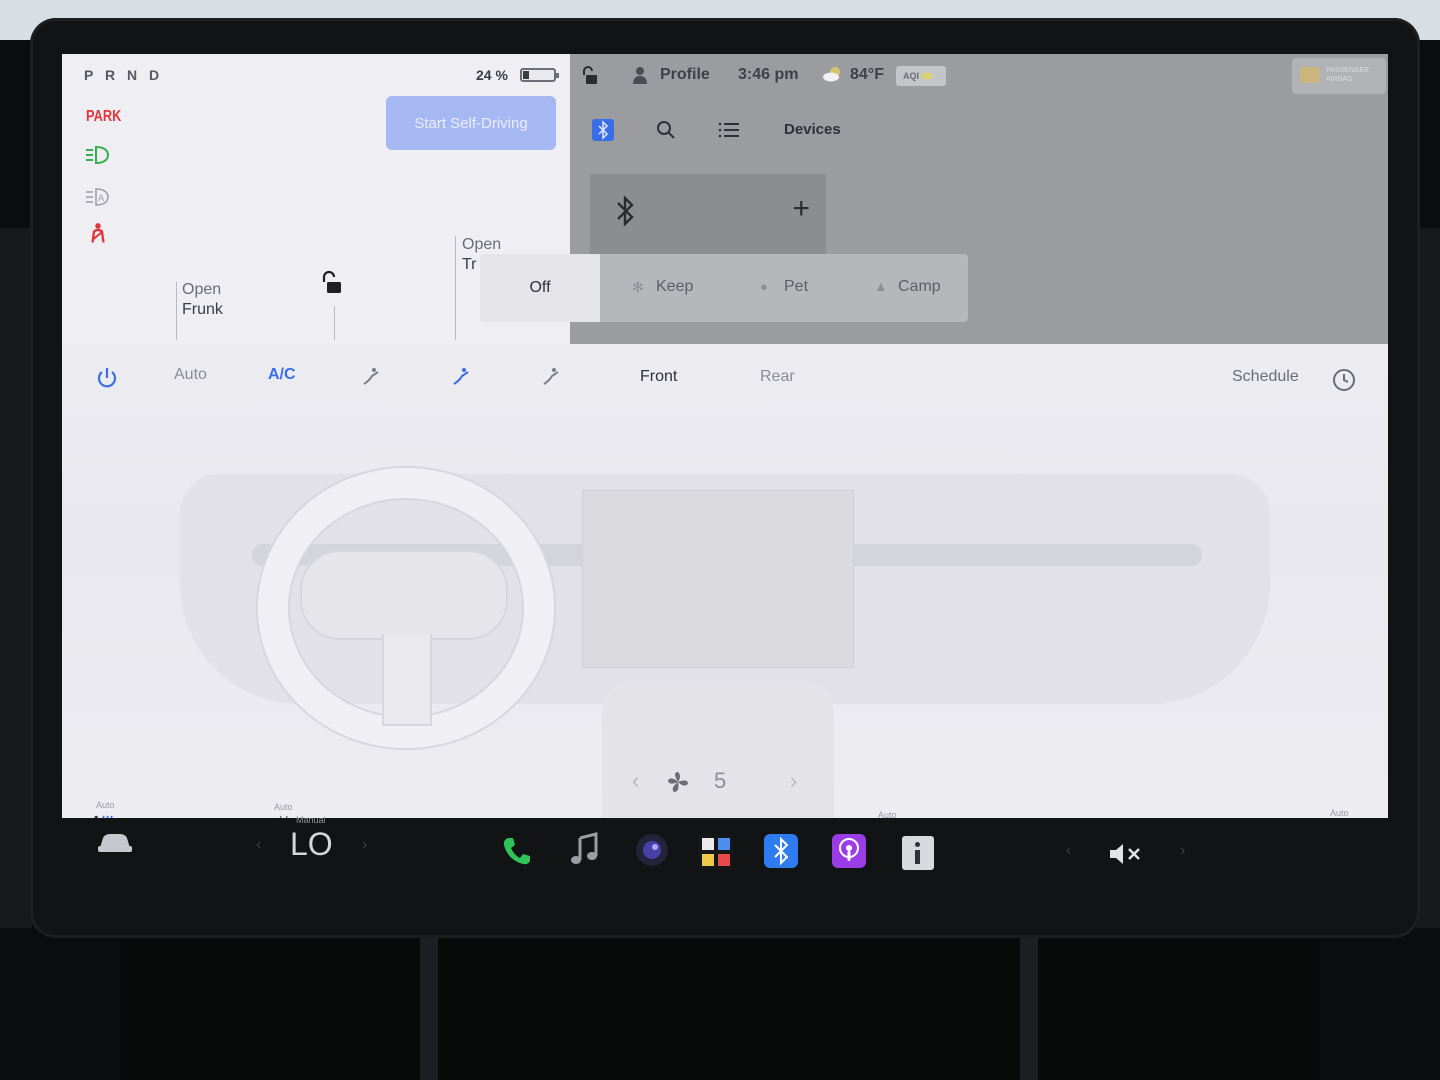 This screenshot has width=1440, height=1080. I want to click on steering-heater-icon, so click(195, 816).